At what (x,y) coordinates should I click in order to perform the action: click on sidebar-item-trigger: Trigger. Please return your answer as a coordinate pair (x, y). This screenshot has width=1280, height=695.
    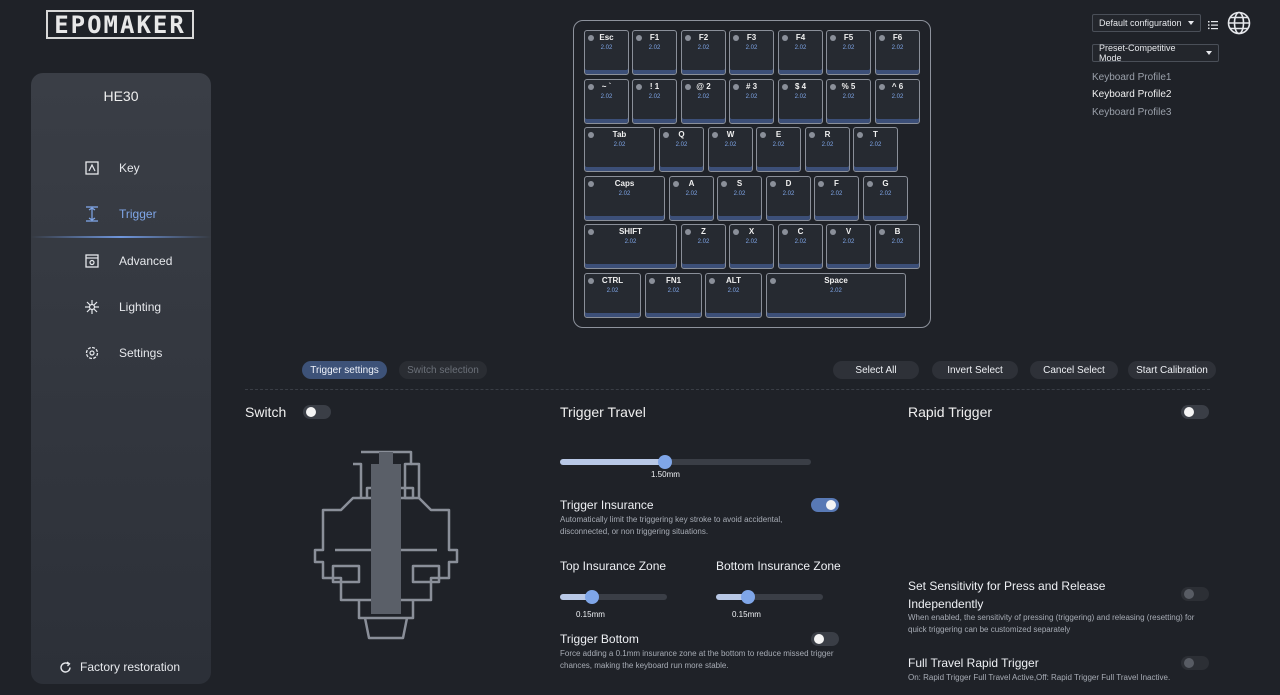
    Looking at the image, I should click on (121, 214).